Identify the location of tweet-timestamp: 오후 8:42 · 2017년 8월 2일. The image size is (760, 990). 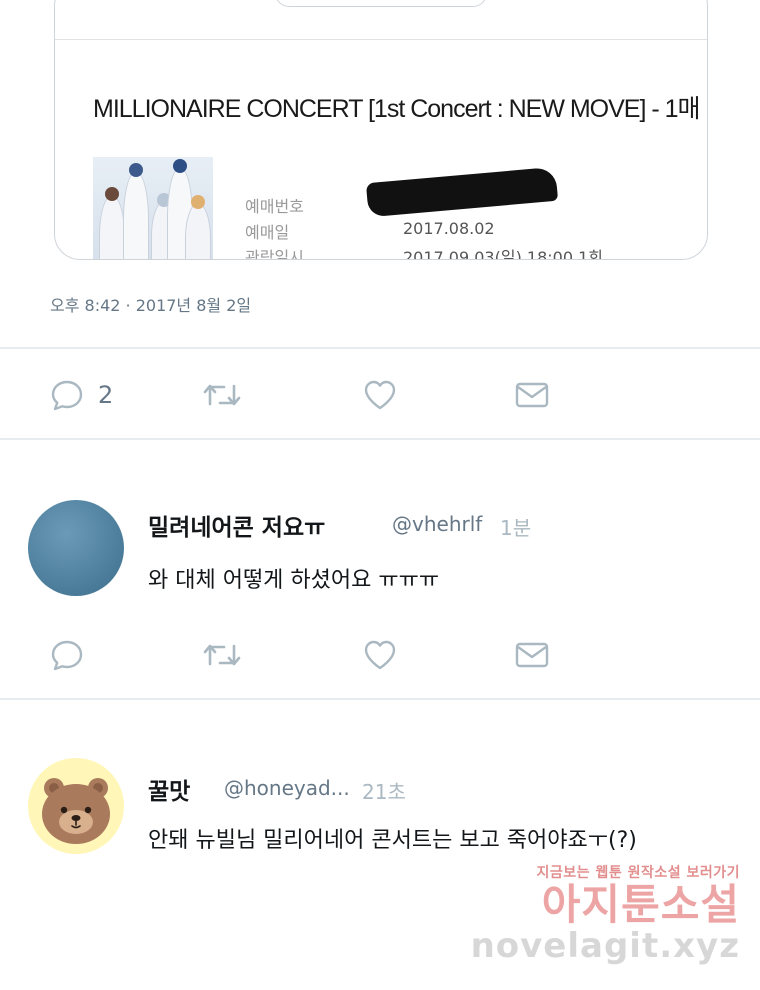
(151, 305).